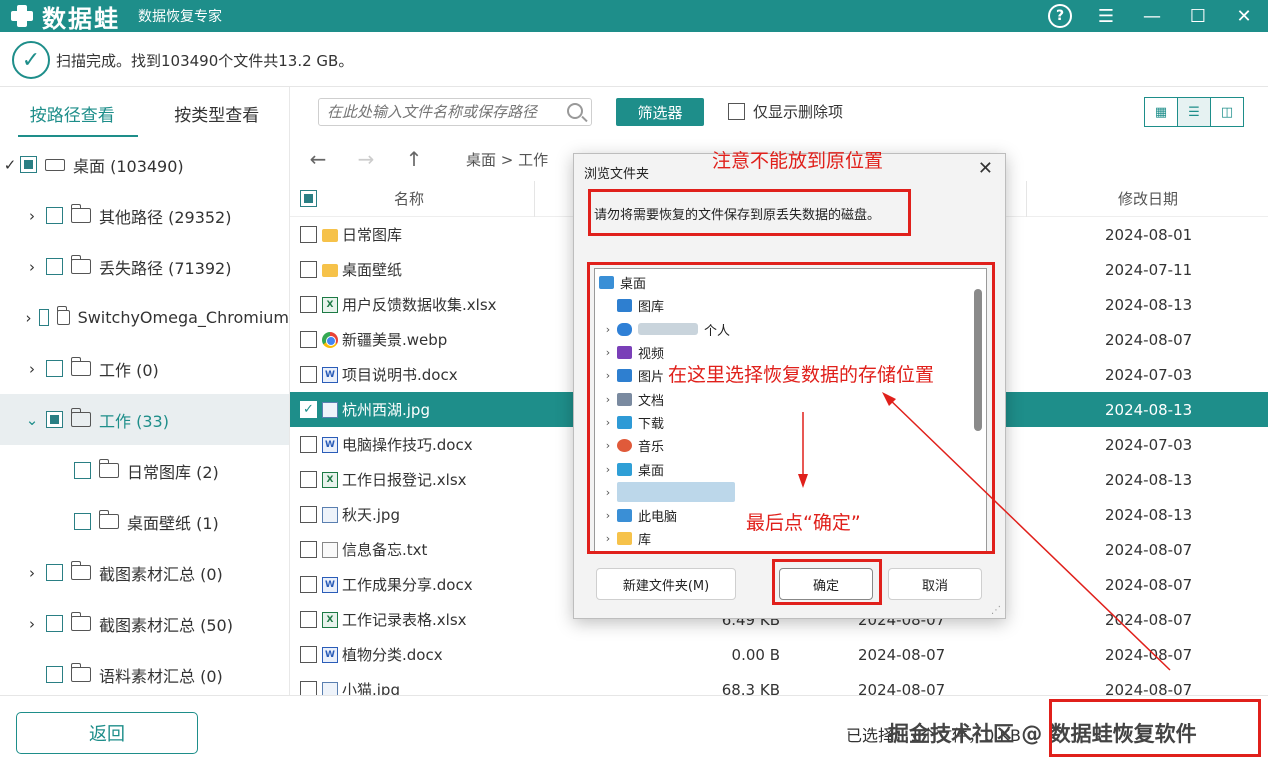  I want to click on tree-item-corpus: 语料素材汇总 (0), so click(144, 672).